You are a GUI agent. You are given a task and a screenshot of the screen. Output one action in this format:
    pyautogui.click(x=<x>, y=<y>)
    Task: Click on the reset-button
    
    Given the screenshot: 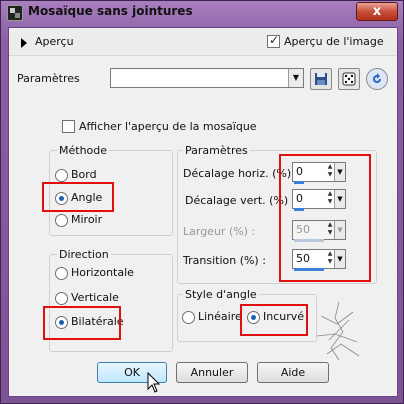 What is the action you would take?
    pyautogui.click(x=377, y=79)
    